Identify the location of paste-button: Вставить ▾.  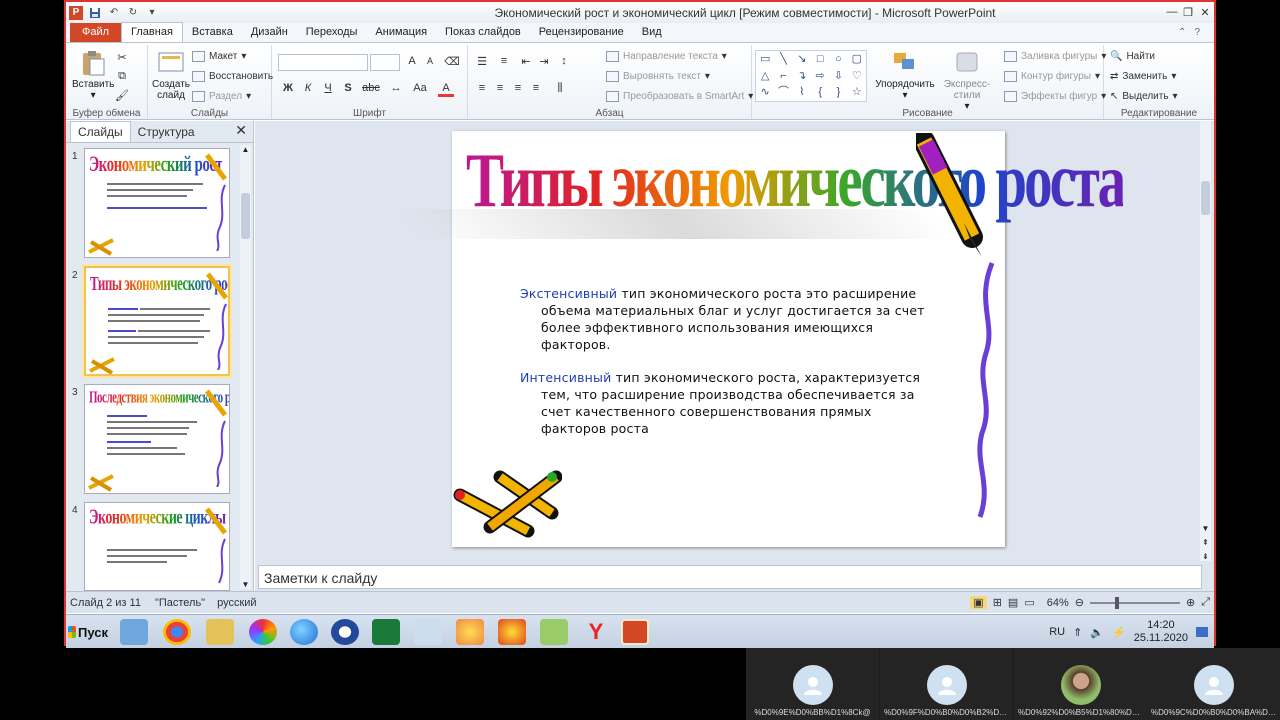
(93, 75).